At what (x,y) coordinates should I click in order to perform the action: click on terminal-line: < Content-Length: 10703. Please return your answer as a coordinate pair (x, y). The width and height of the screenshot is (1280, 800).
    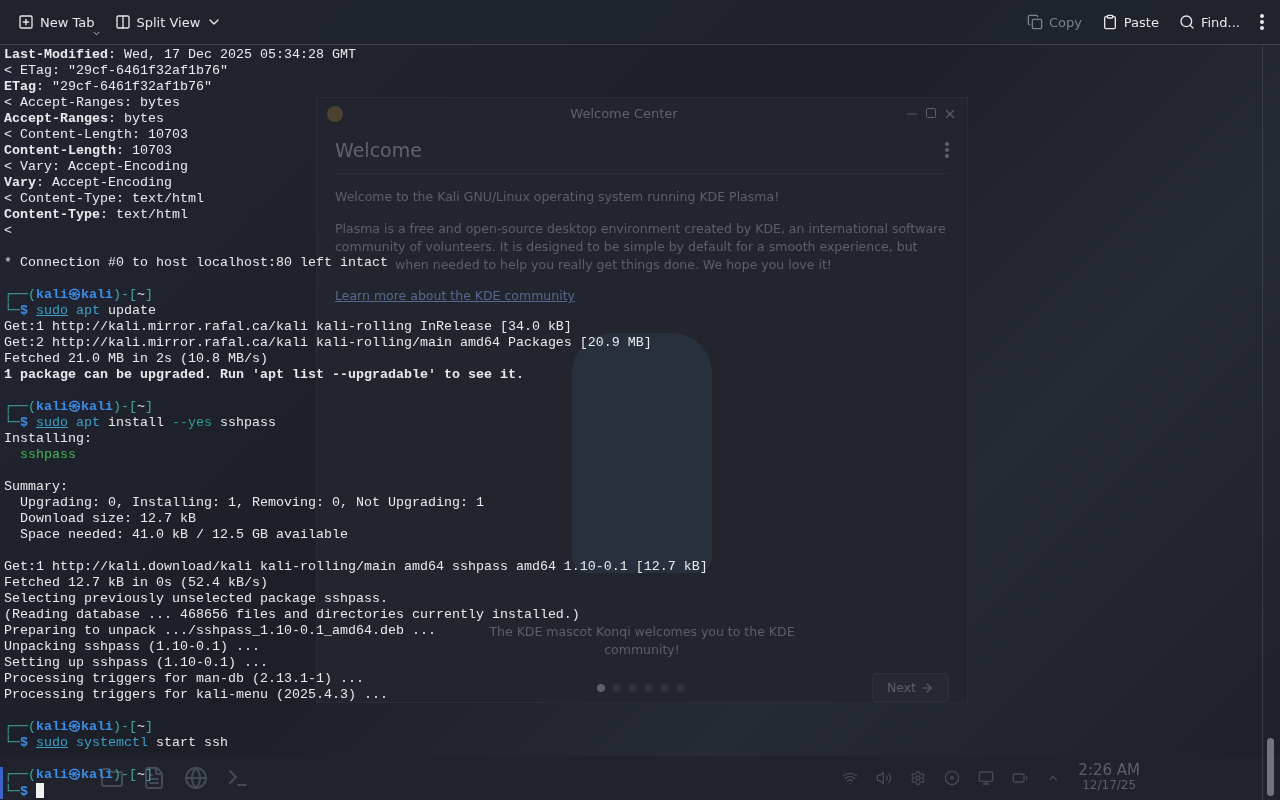
    Looking at the image, I should click on (95, 135).